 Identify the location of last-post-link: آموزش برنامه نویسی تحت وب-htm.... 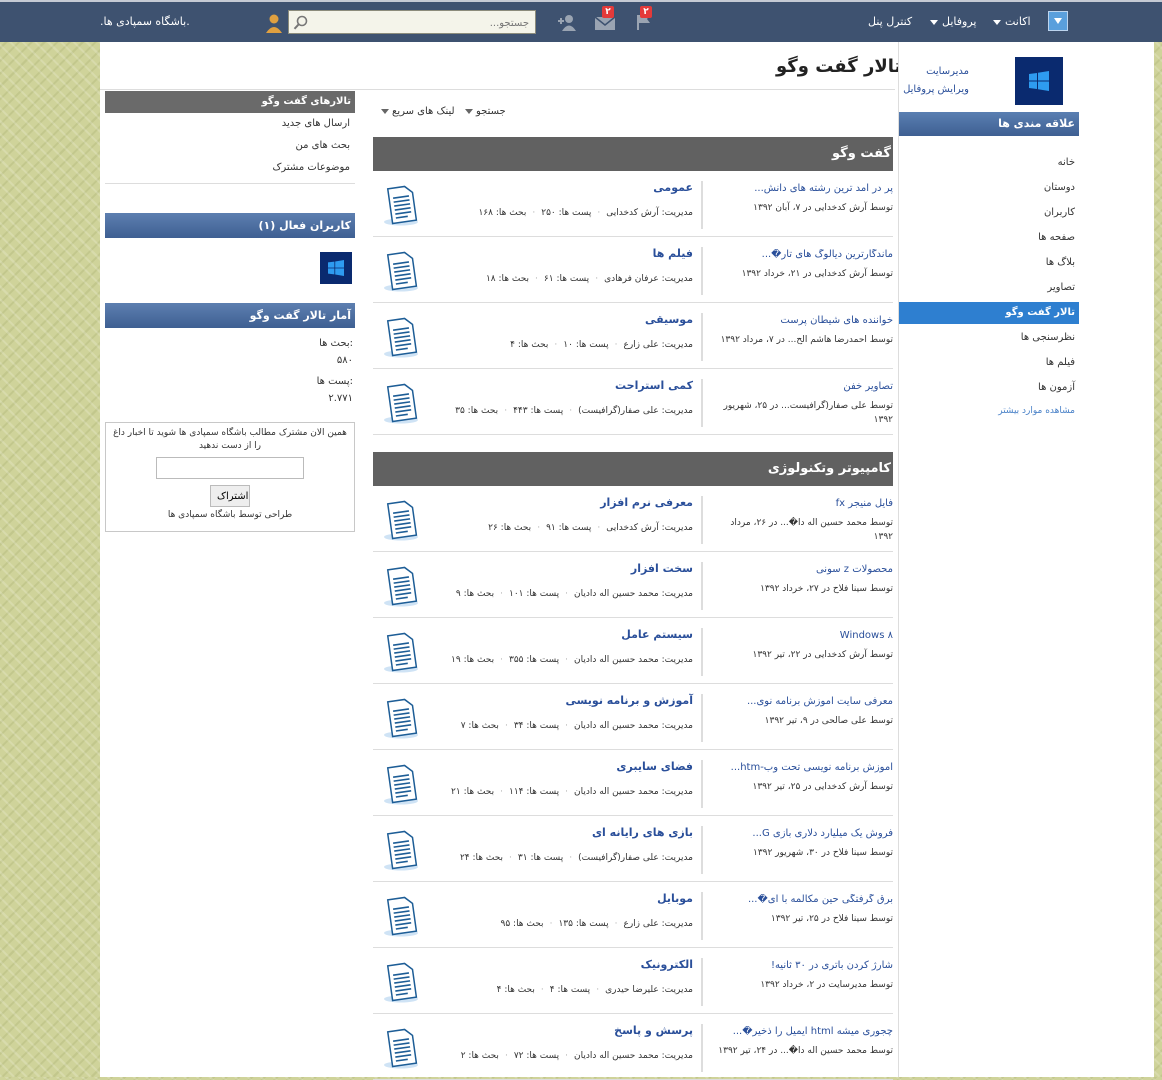
(803, 767).